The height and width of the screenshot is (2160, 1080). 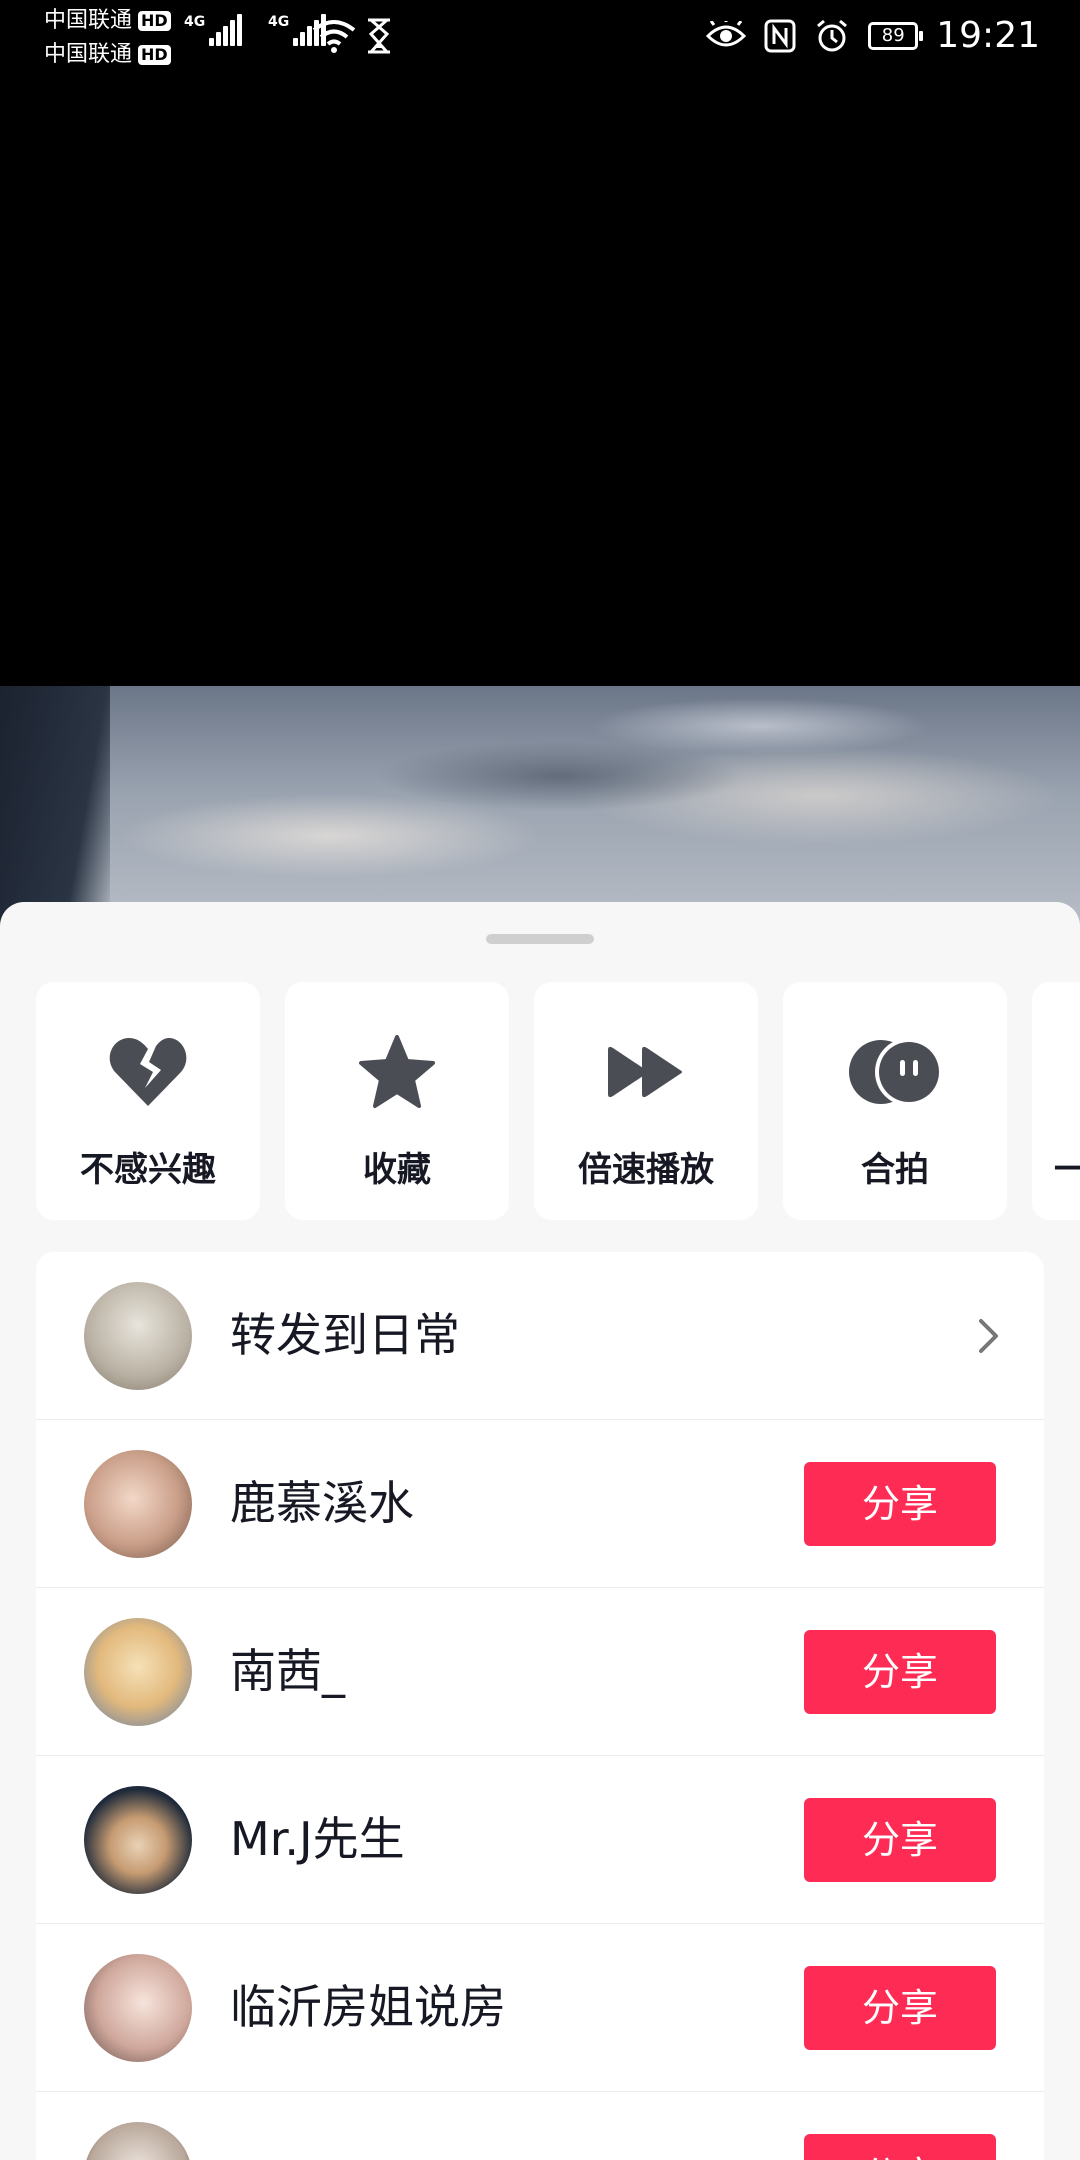 I want to click on contact-name: 南茜_, so click(x=287, y=1671).